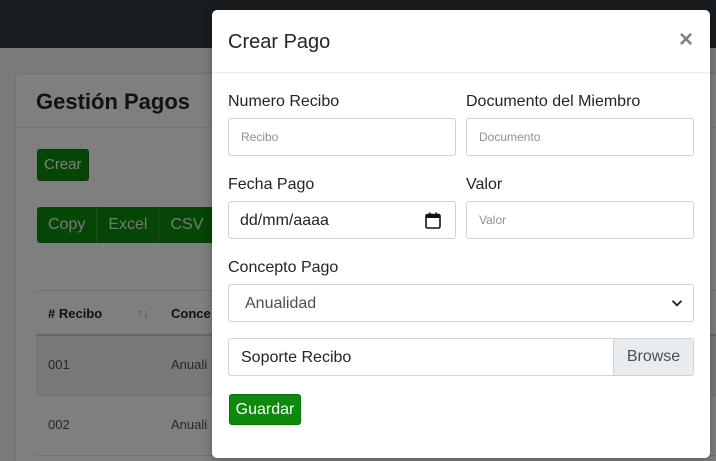 The width and height of the screenshot is (716, 461). Describe the element at coordinates (677, 303) in the screenshot. I see `chevron-down-icon` at that location.